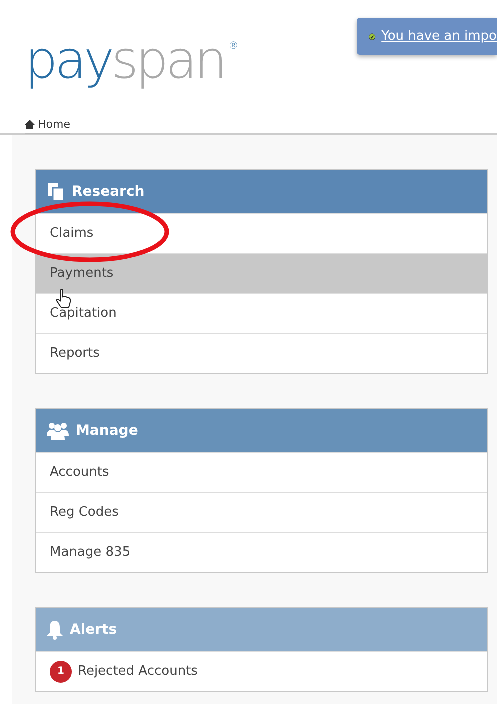 This screenshot has height=706, width=497. What do you see at coordinates (261, 273) in the screenshot?
I see `menu-item: Payments` at bounding box center [261, 273].